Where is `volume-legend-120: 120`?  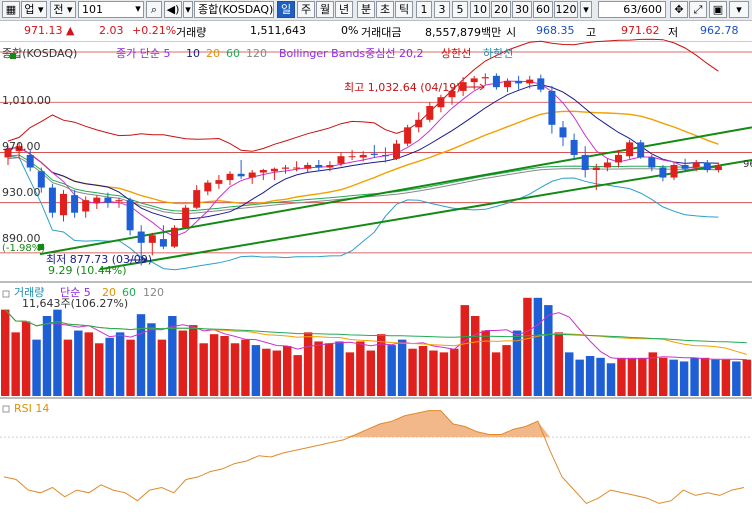
volume-legend-120: 120 is located at coordinates (153, 292).